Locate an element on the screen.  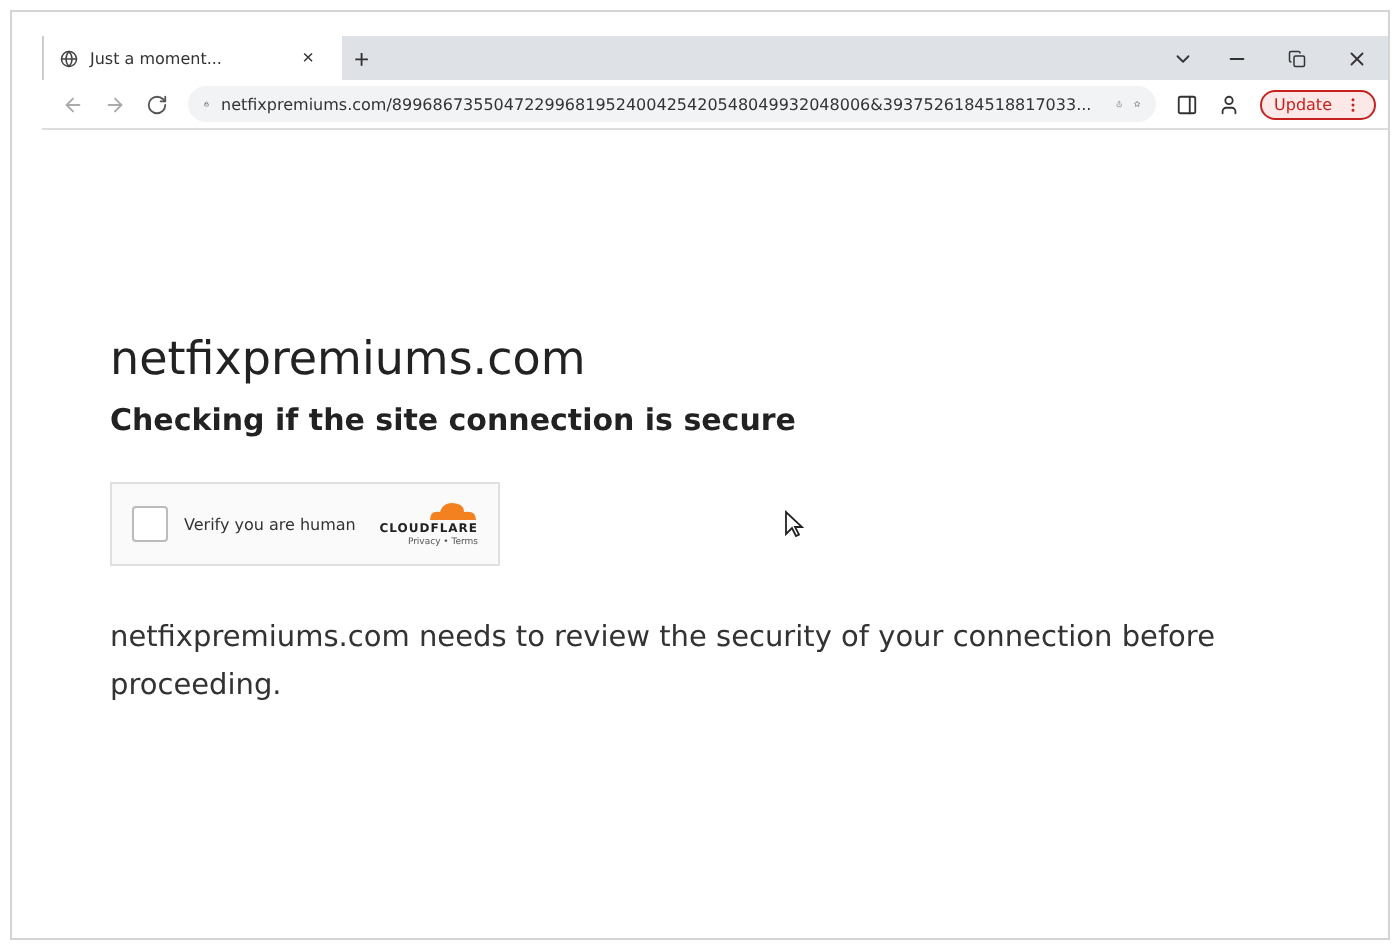
back-icon is located at coordinates (73, 104).